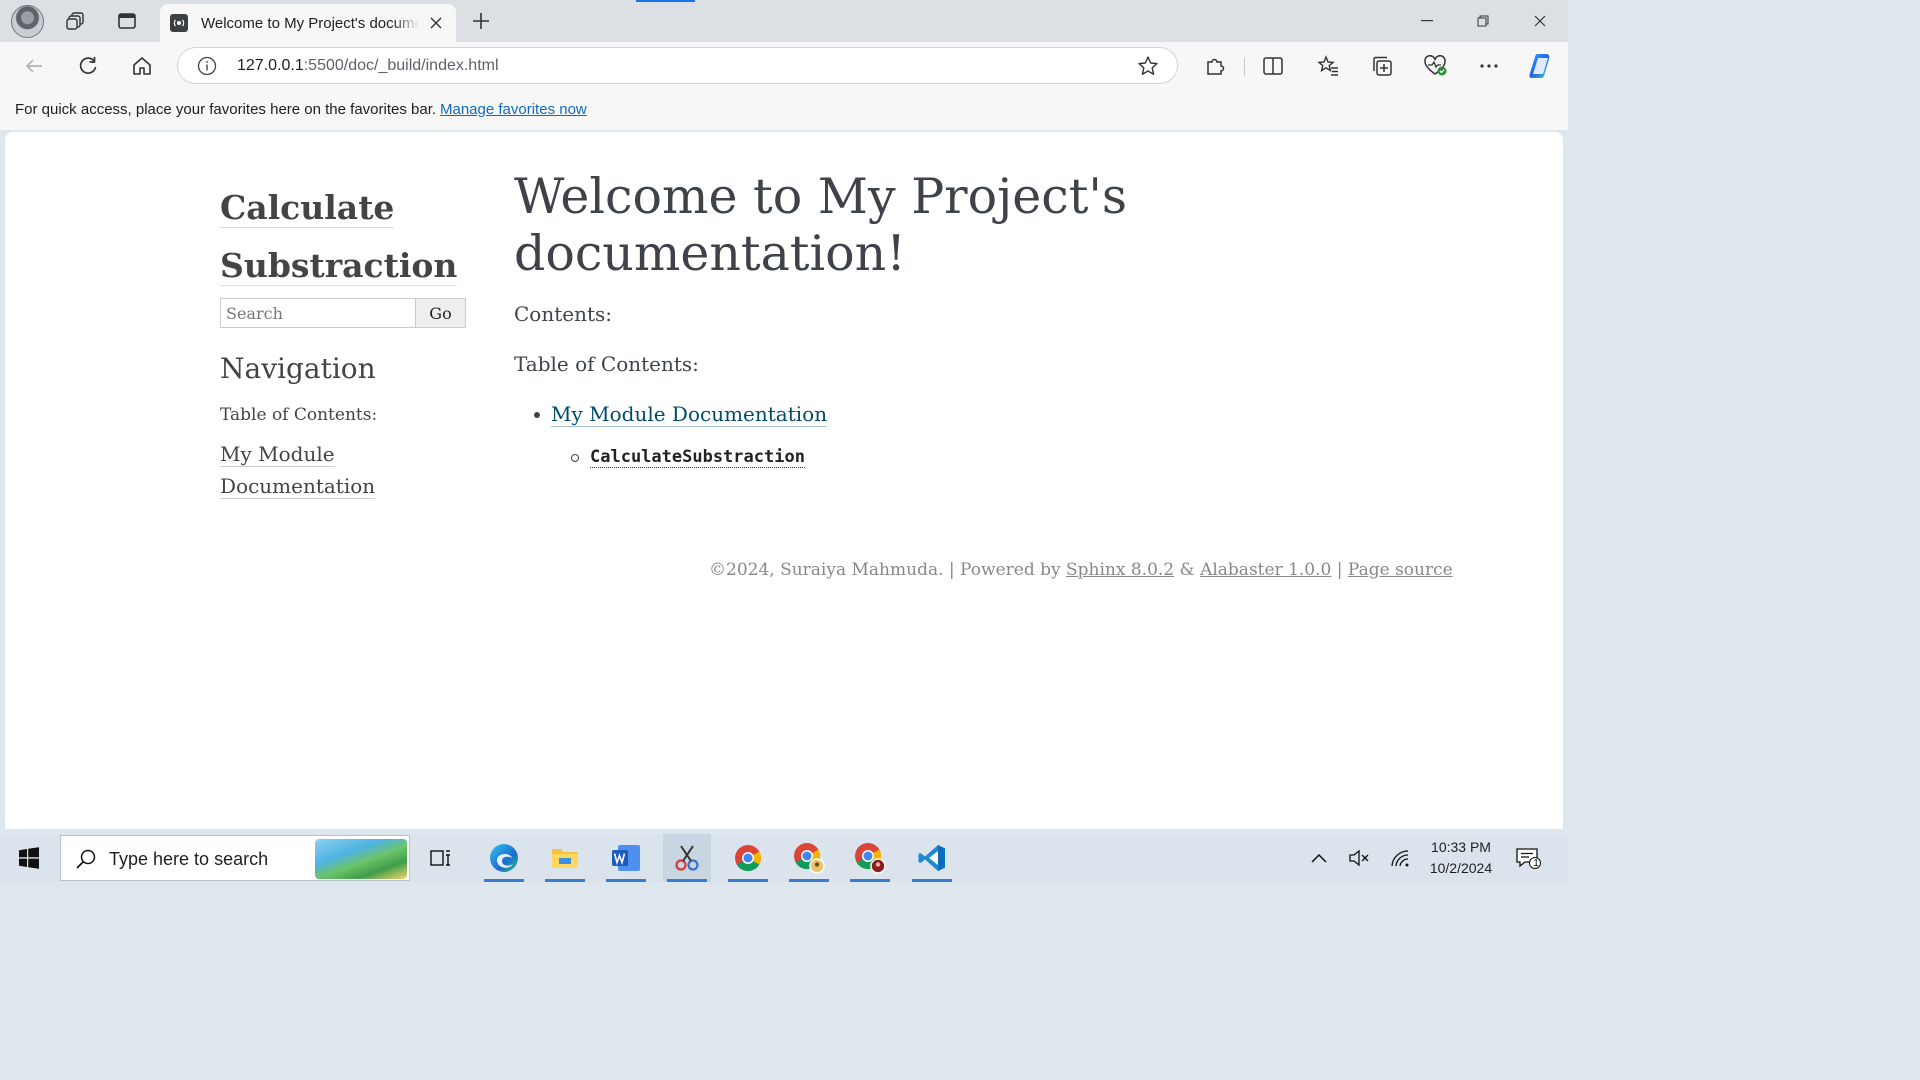  I want to click on footer-copyright: ©2024, Suraiya Mahmuda., so click(826, 570).